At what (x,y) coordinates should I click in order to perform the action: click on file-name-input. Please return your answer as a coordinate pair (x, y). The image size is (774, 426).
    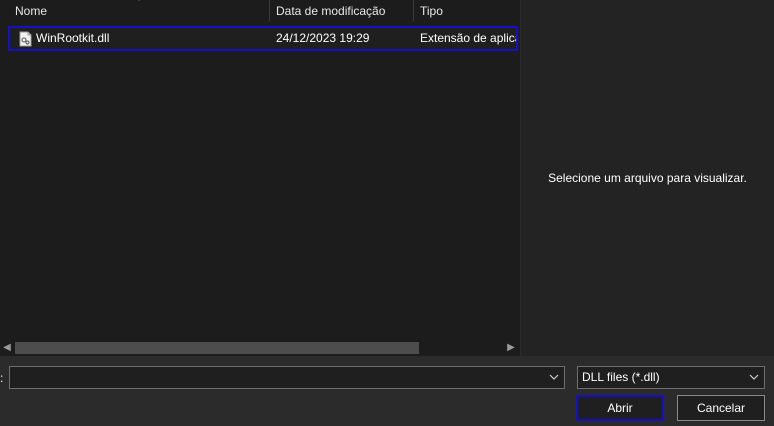
    Looking at the image, I should click on (287, 377).